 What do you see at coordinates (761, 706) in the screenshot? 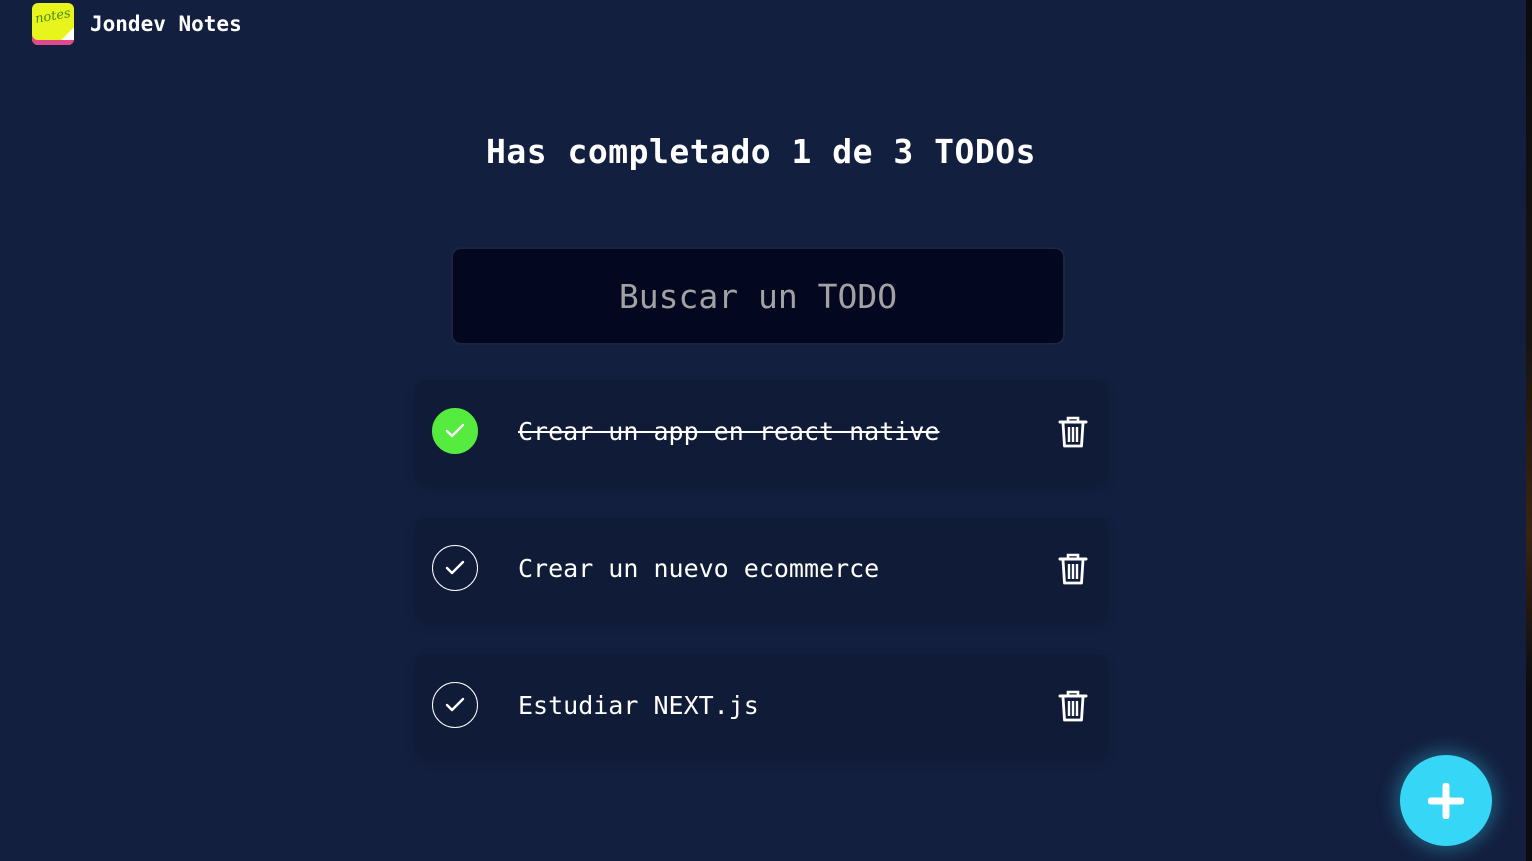
I see `todo-item: Estudiar NEXT.js` at bounding box center [761, 706].